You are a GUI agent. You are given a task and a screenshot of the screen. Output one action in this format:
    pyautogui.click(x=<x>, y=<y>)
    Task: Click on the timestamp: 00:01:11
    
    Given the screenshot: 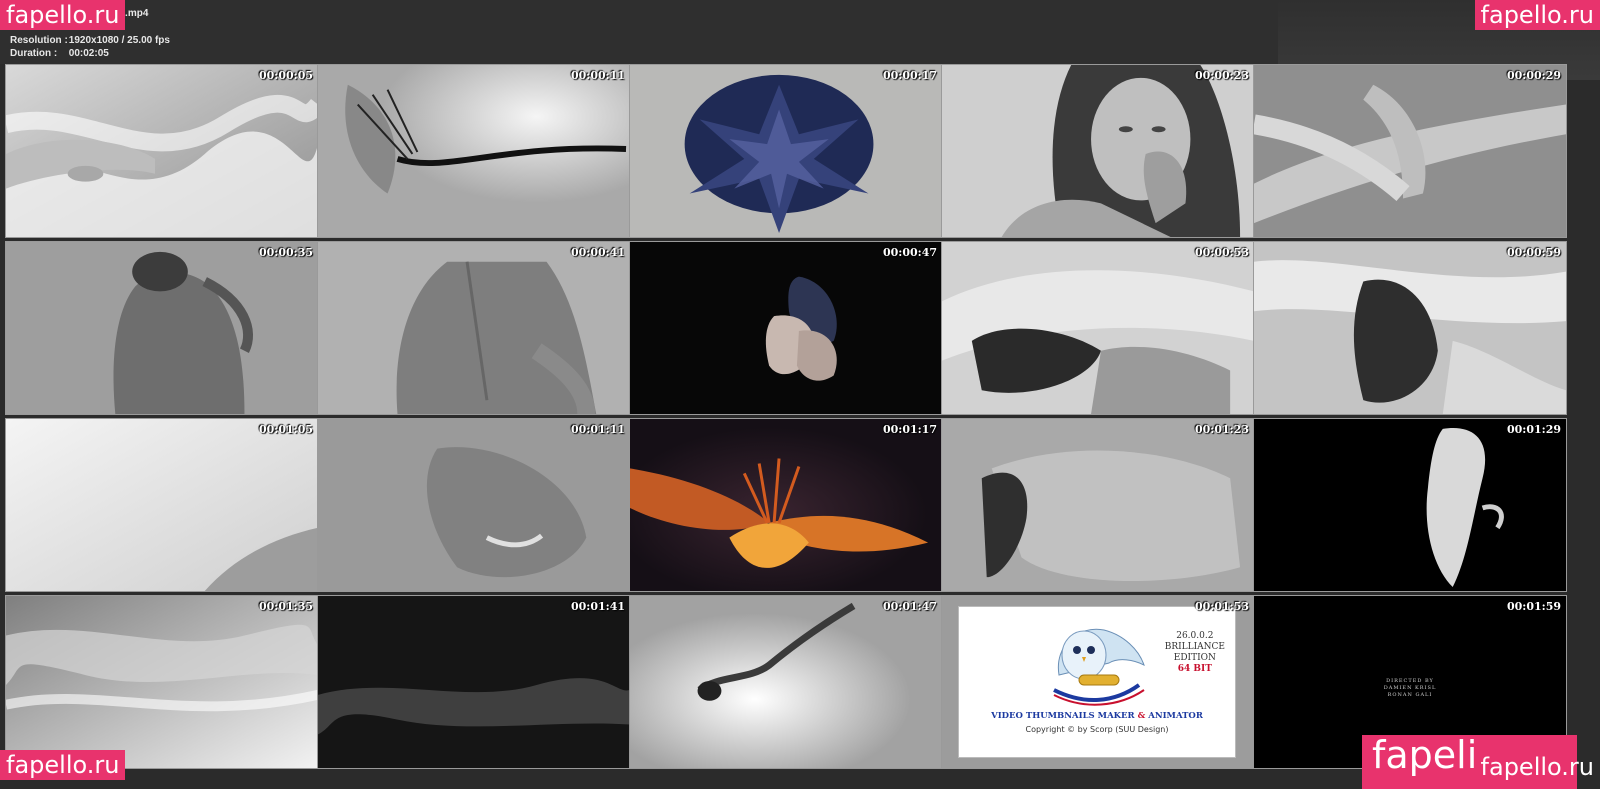 What is the action you would take?
    pyautogui.click(x=597, y=429)
    